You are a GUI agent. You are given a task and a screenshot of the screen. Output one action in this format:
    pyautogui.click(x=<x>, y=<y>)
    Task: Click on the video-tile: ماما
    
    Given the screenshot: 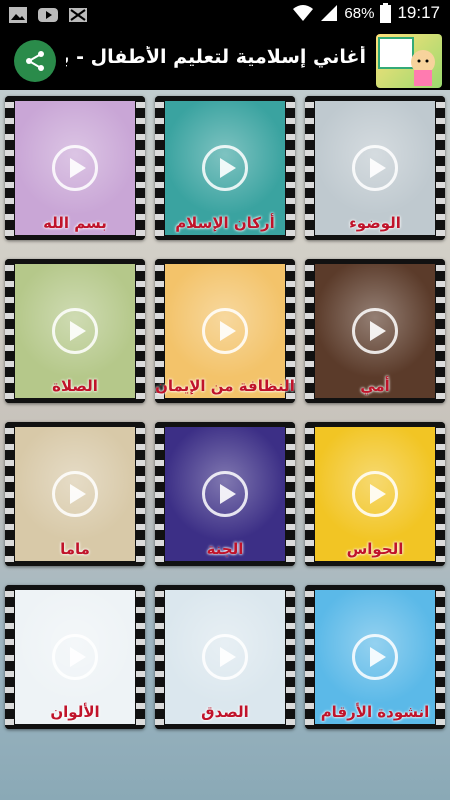 What is the action you would take?
    pyautogui.click(x=75, y=494)
    